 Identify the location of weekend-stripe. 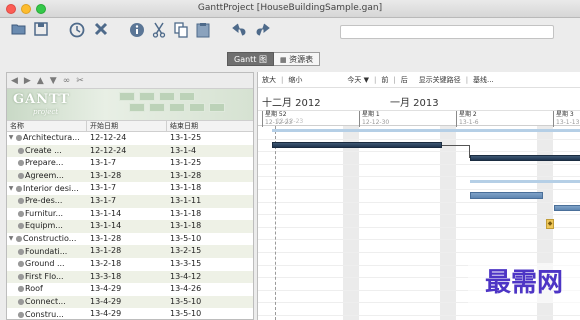
(351, 223).